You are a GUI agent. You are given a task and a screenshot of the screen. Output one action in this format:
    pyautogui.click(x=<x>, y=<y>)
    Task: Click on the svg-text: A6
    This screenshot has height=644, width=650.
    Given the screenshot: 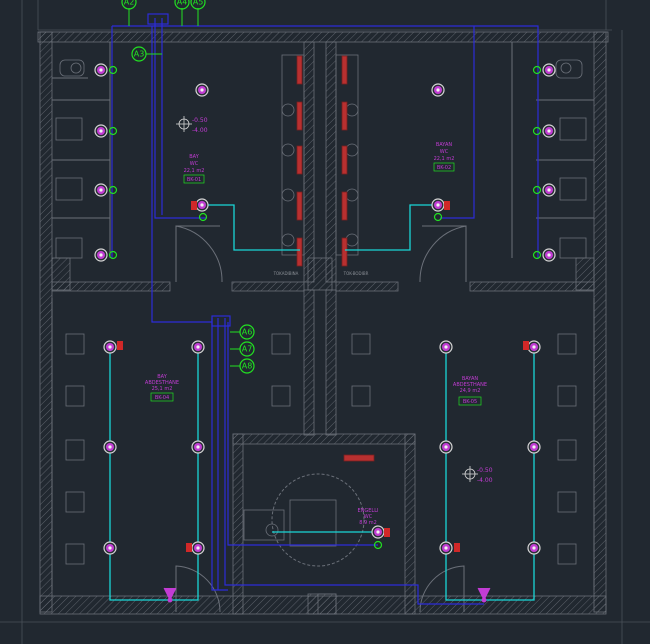 What is the action you would take?
    pyautogui.click(x=247, y=332)
    